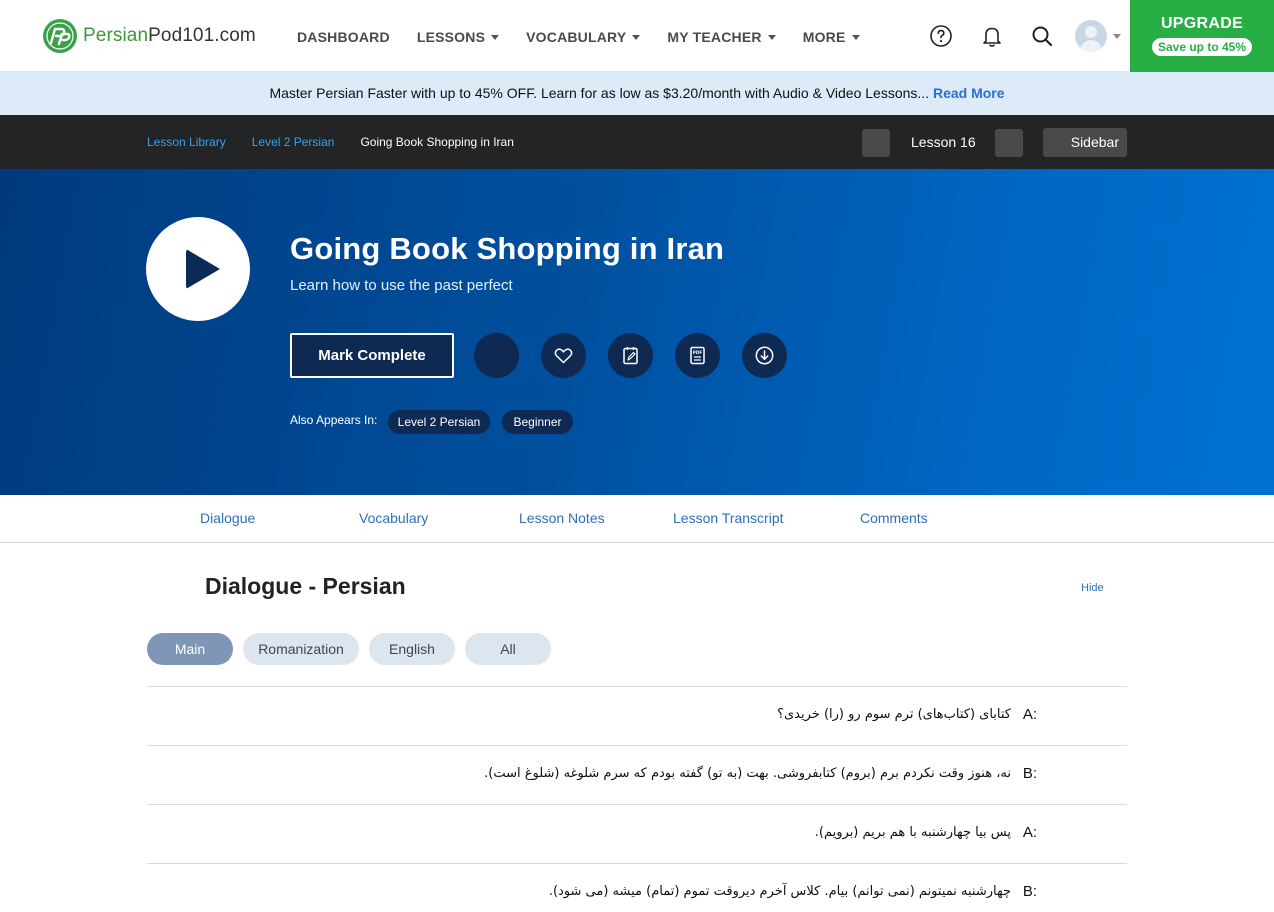 The width and height of the screenshot is (1274, 912). Describe the element at coordinates (508, 649) in the screenshot. I see `mode-all-button: All` at that location.